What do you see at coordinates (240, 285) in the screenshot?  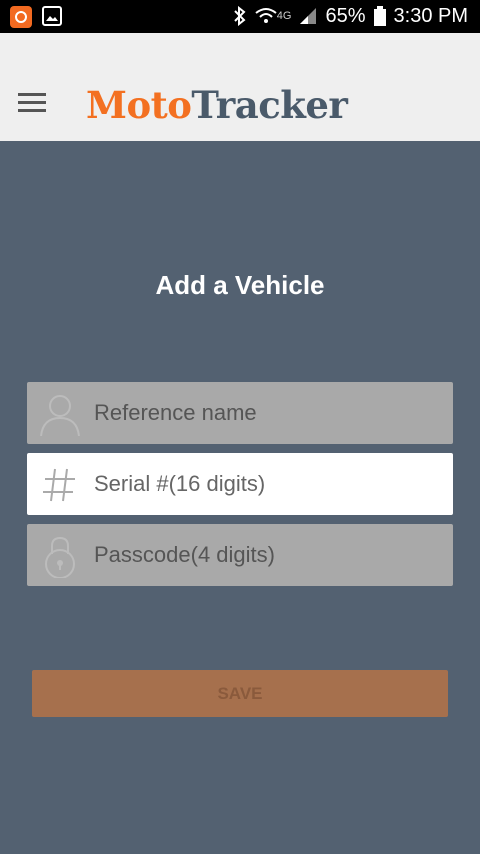 I see `page-title: Add a Vehicle` at bounding box center [240, 285].